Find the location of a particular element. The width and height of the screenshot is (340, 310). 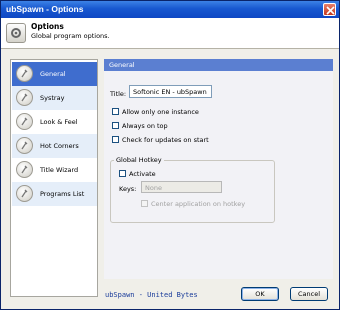

center-app-checkbox is located at coordinates (144, 203).